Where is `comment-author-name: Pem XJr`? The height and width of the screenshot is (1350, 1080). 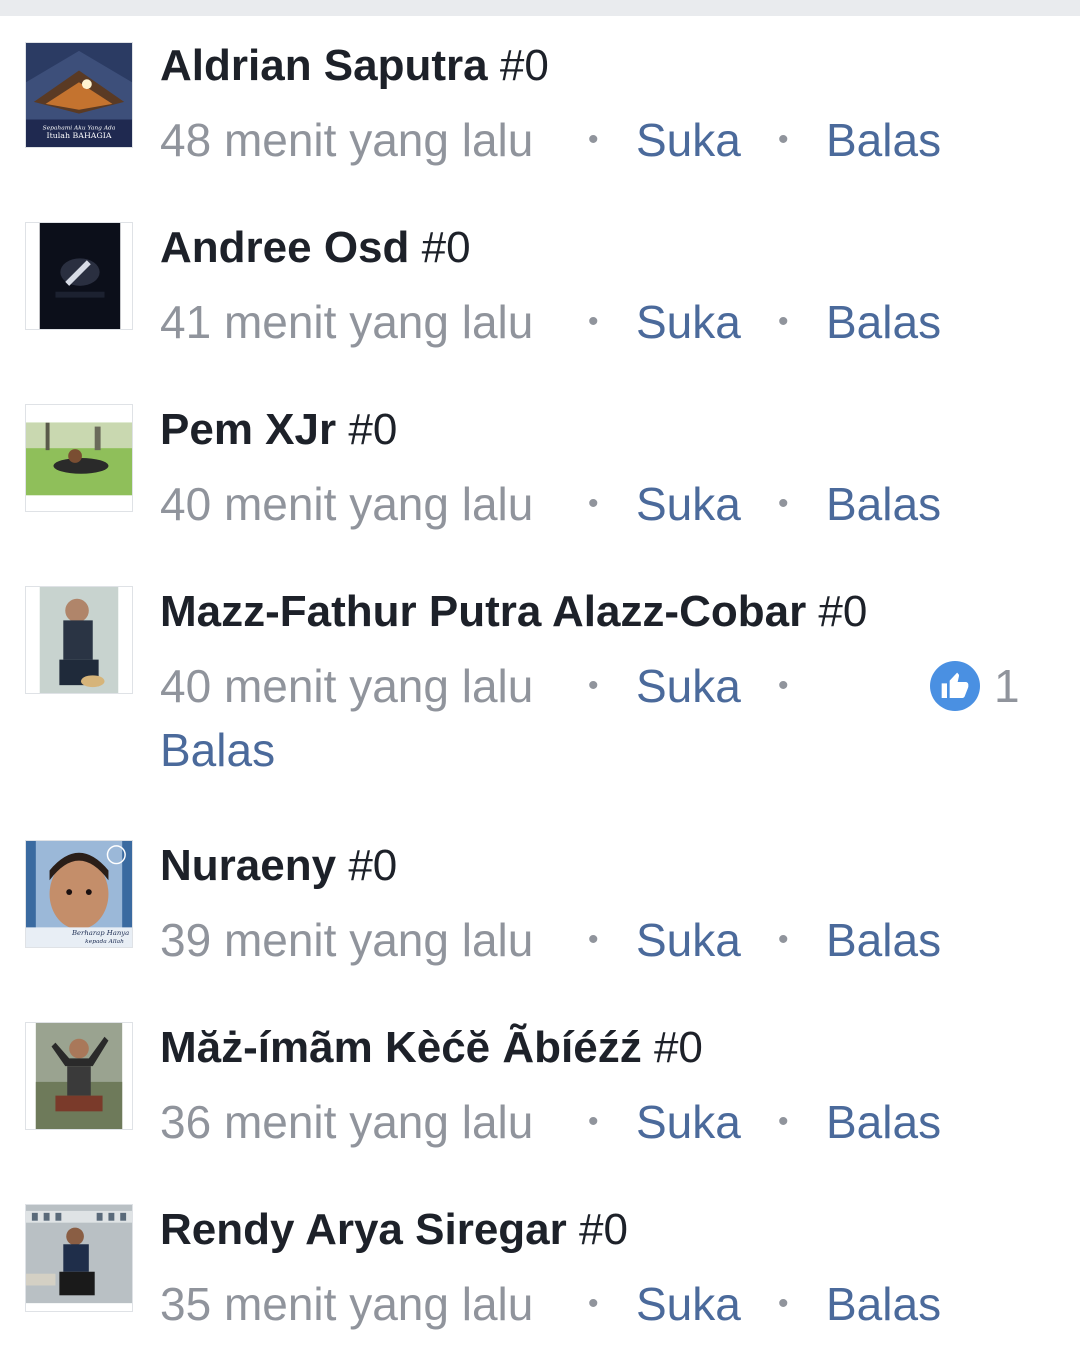 comment-author-name: Pem XJr is located at coordinates (248, 429).